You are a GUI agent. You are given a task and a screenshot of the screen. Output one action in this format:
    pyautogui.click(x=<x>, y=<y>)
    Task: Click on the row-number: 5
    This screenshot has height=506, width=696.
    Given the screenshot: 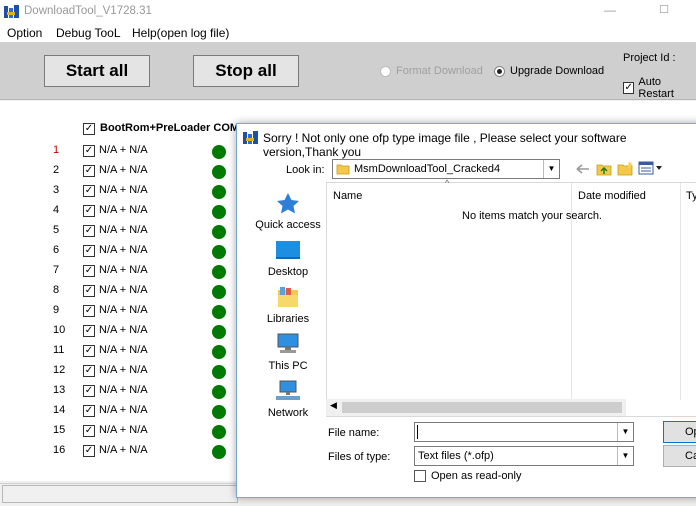 What is the action you would take?
    pyautogui.click(x=56, y=230)
    